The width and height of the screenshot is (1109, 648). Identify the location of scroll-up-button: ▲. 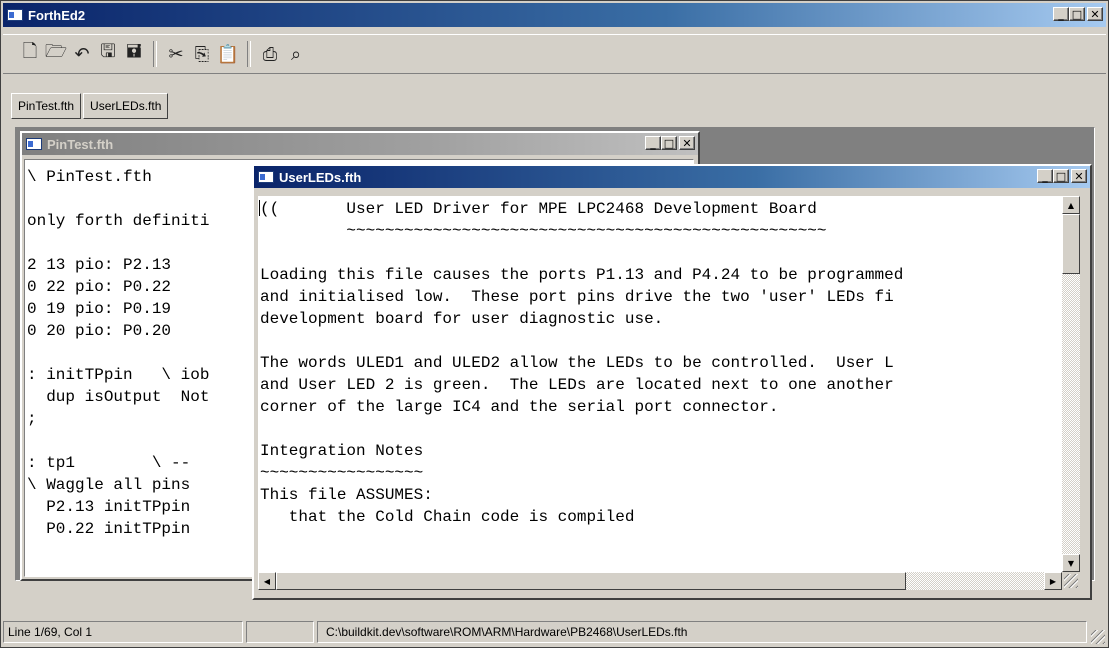
(1071, 205).